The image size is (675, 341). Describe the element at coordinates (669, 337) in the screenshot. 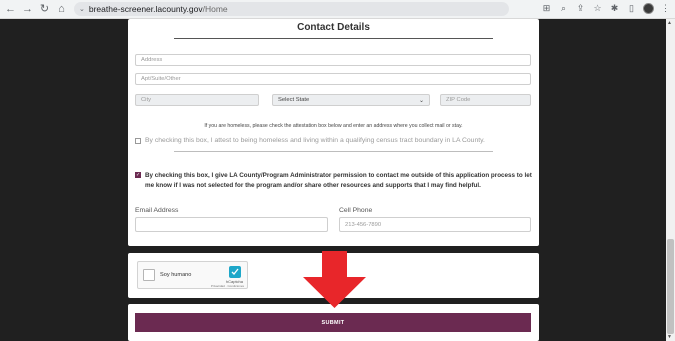

I see `scroll-down-icon: ▼` at that location.